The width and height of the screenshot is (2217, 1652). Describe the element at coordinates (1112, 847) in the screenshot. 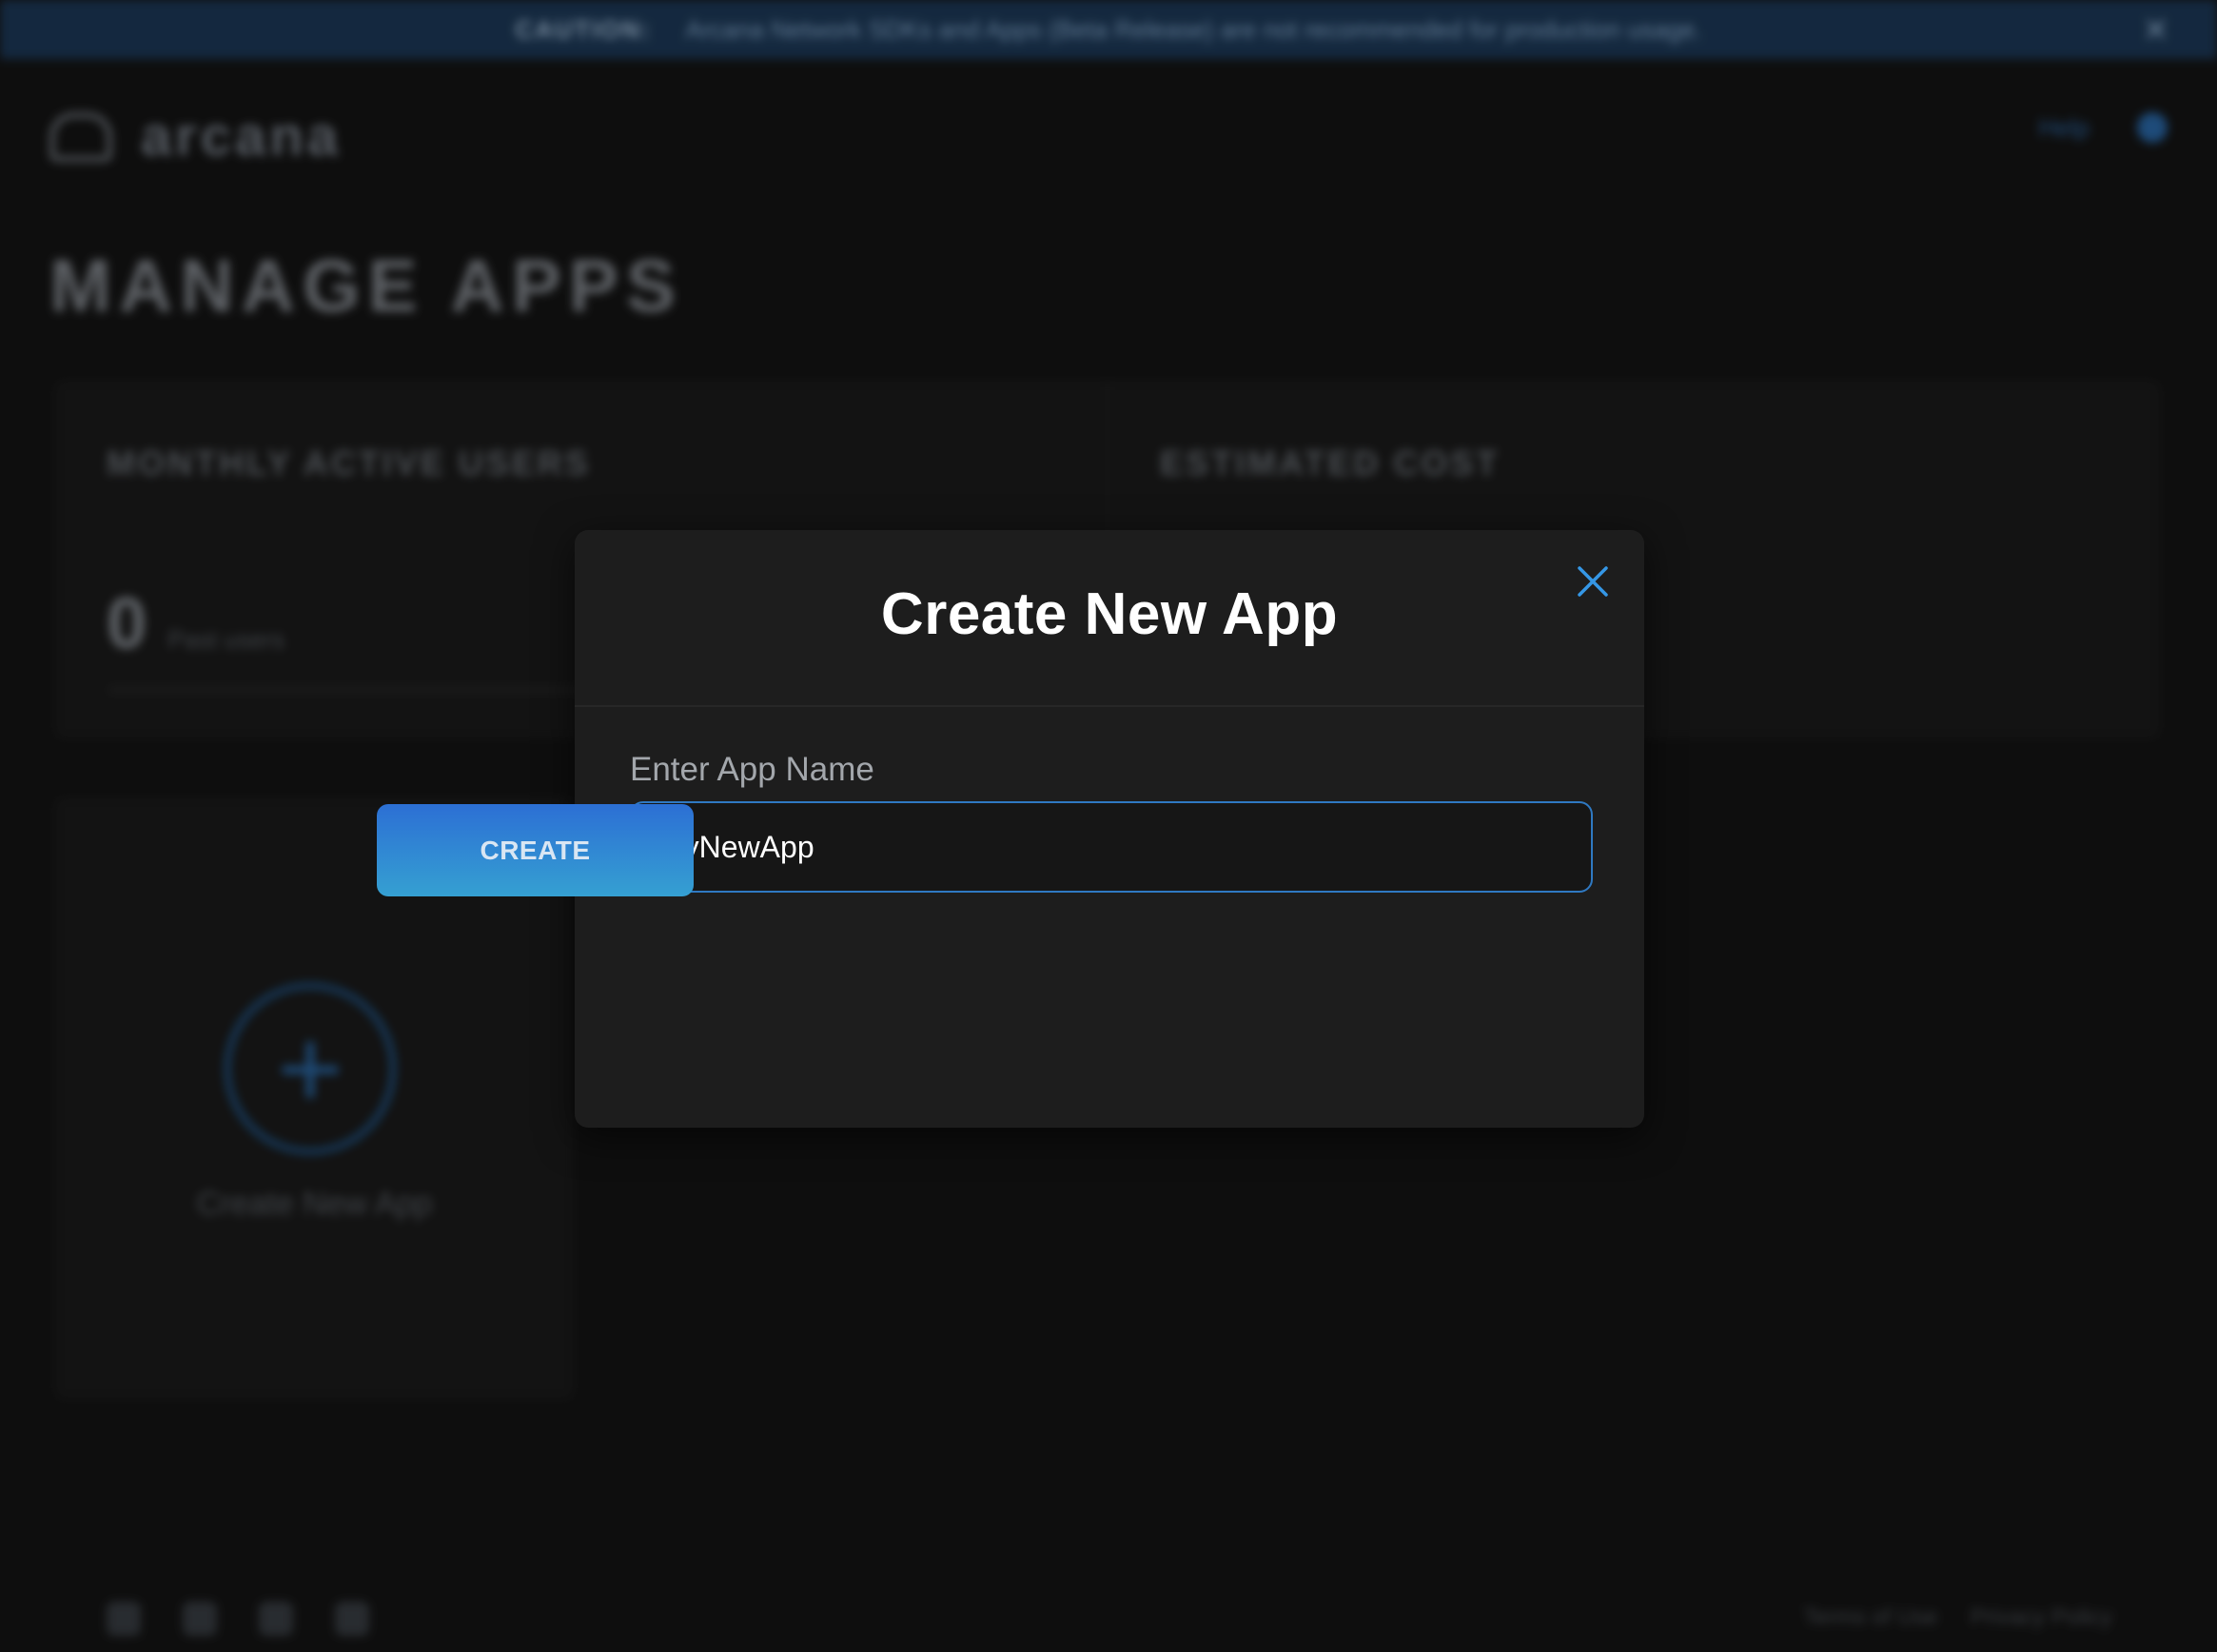

I see `app-name-input` at that location.